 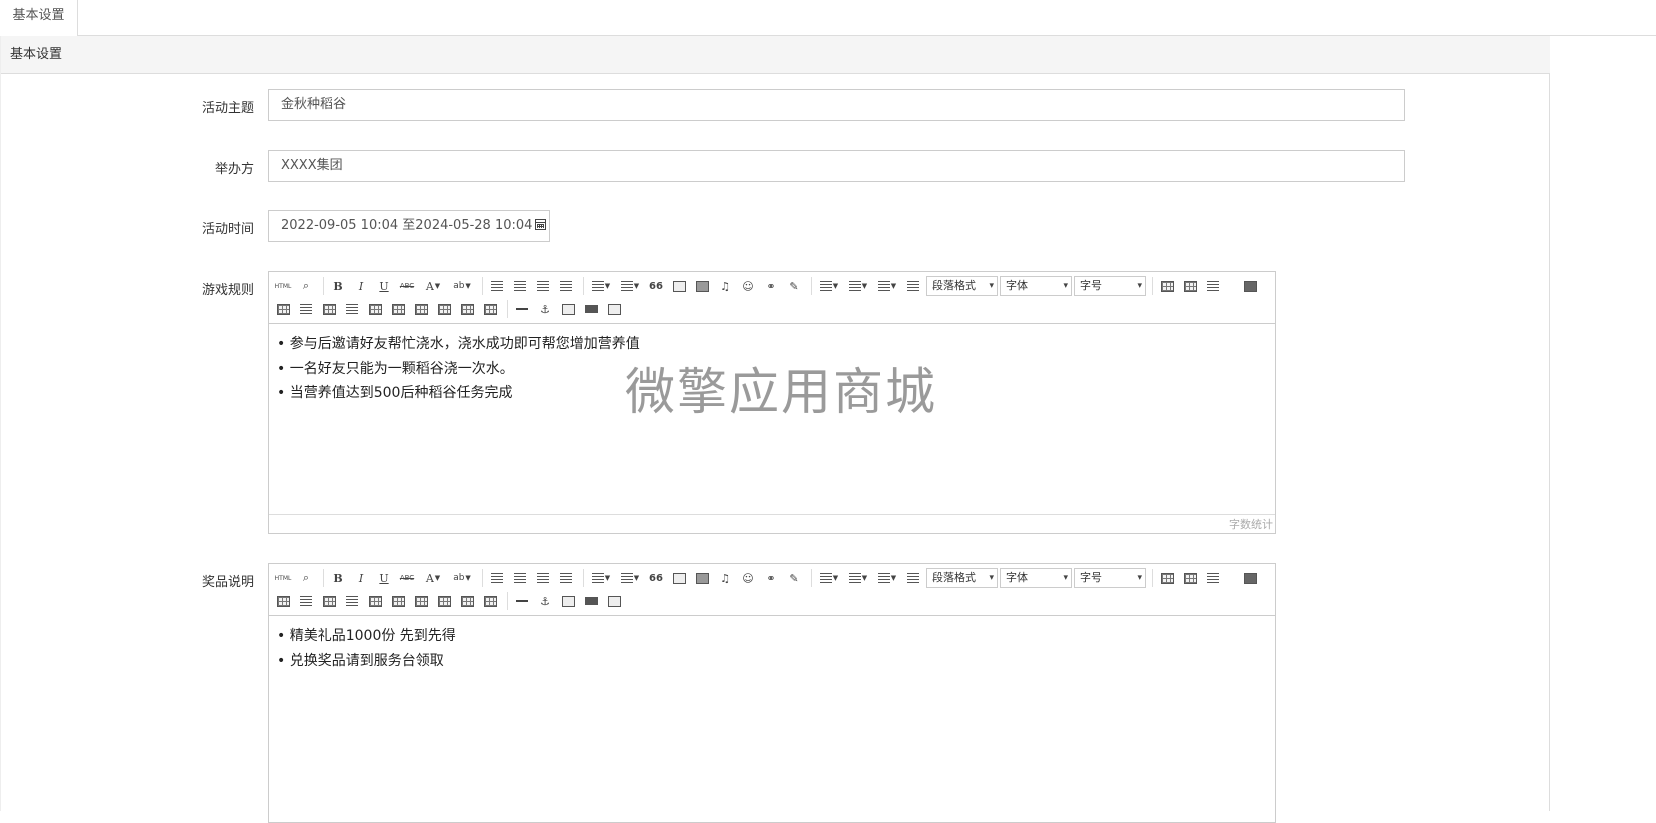 I want to click on theme-input: 金秋种稻谷, so click(x=836, y=105).